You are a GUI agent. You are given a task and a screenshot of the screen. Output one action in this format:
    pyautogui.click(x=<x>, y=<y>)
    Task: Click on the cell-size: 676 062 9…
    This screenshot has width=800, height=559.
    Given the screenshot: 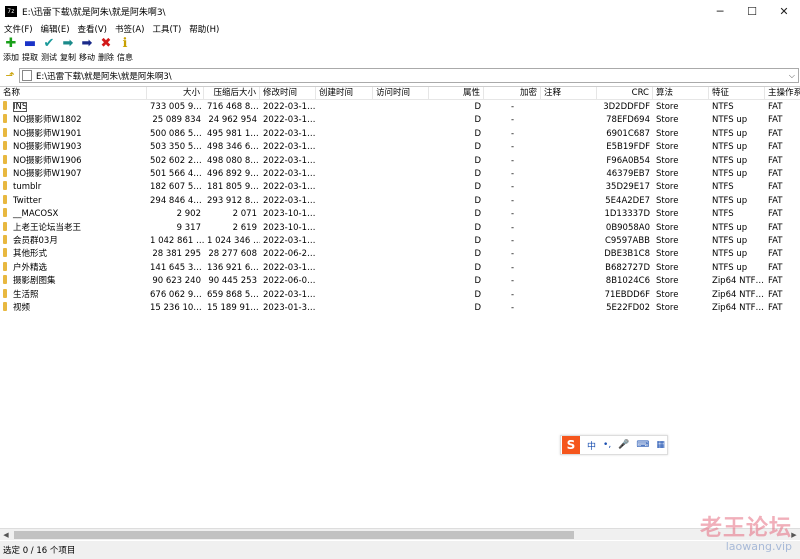 What is the action you would take?
    pyautogui.click(x=176, y=294)
    